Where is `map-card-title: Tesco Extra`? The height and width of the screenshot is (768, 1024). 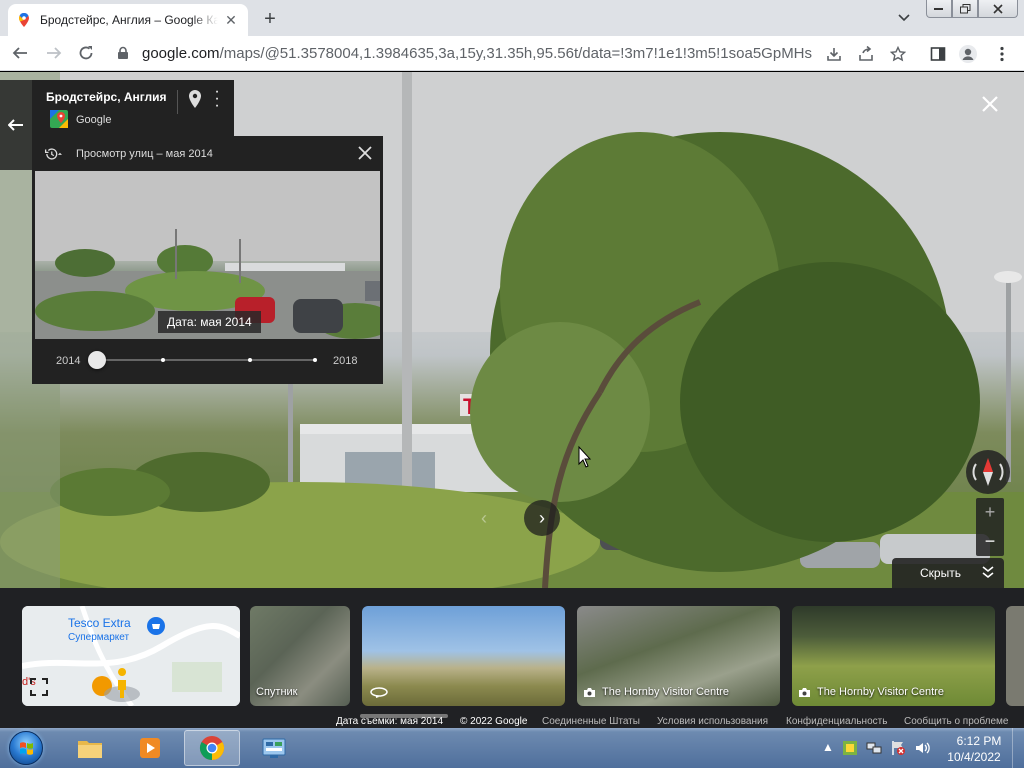 map-card-title: Tesco Extra is located at coordinates (99, 623).